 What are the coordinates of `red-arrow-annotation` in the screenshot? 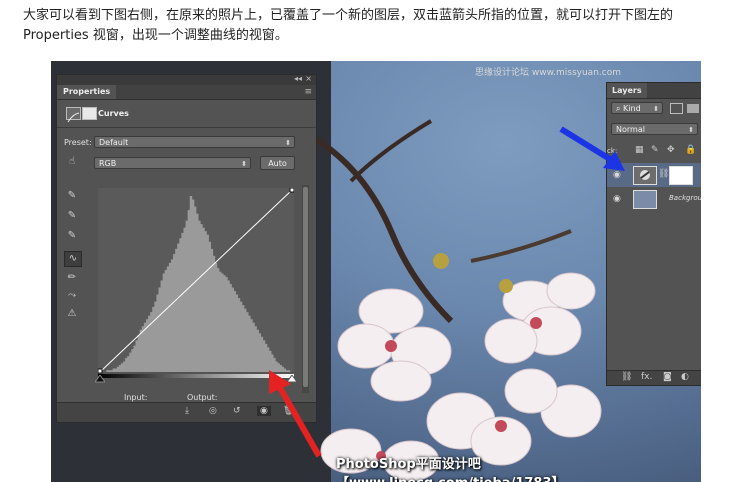 It's located at (295, 414).